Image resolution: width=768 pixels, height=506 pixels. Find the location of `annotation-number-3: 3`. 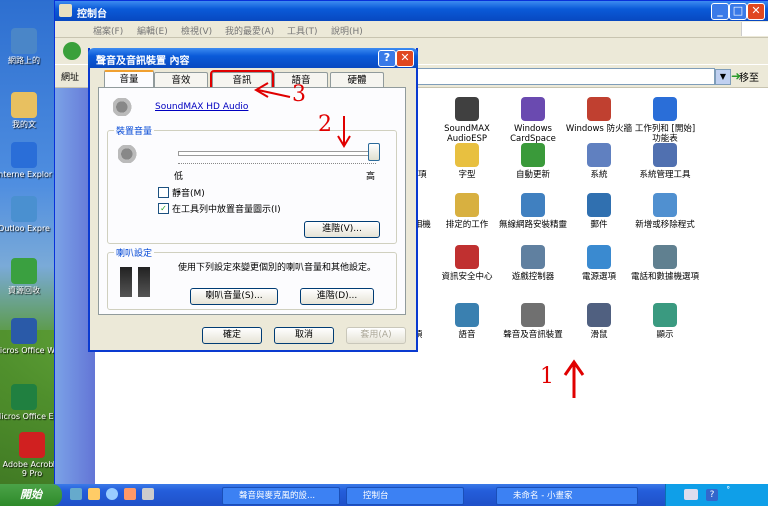

annotation-number-3: 3 is located at coordinates (299, 94).